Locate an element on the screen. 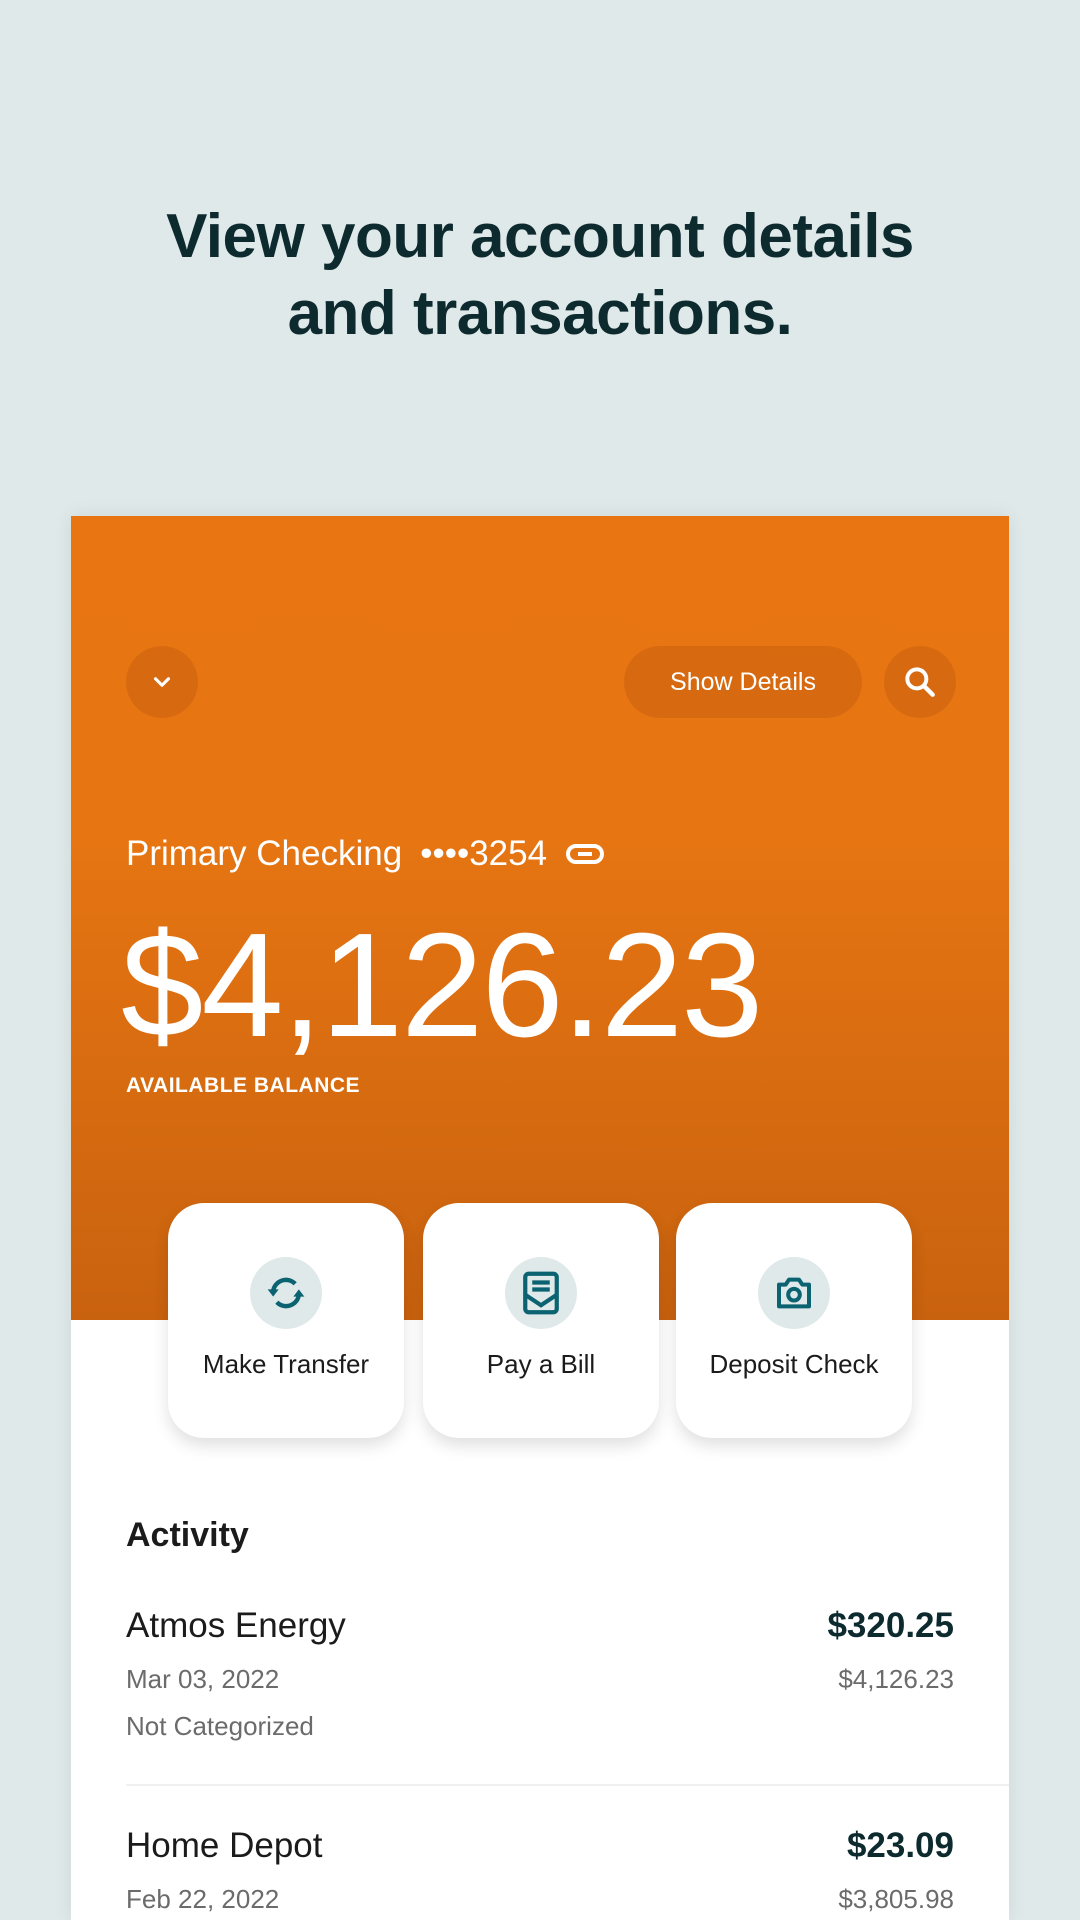 The height and width of the screenshot is (1920, 1080). account-name: Primary Checking is located at coordinates (264, 853).